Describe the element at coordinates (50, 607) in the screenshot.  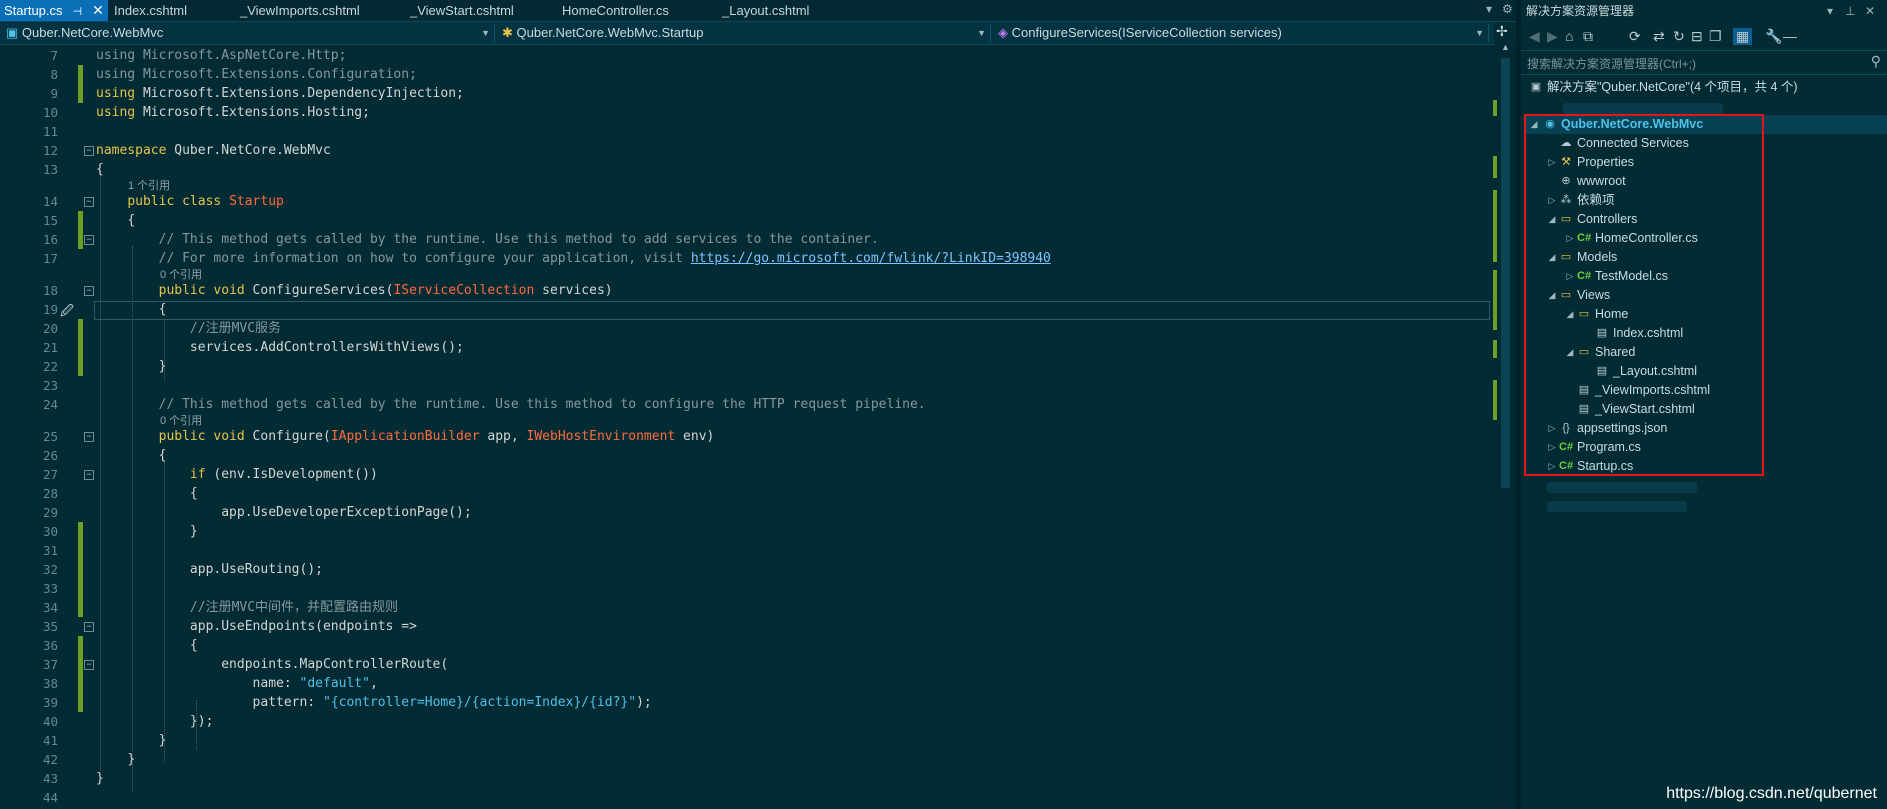
I see `line-number: 34` at that location.